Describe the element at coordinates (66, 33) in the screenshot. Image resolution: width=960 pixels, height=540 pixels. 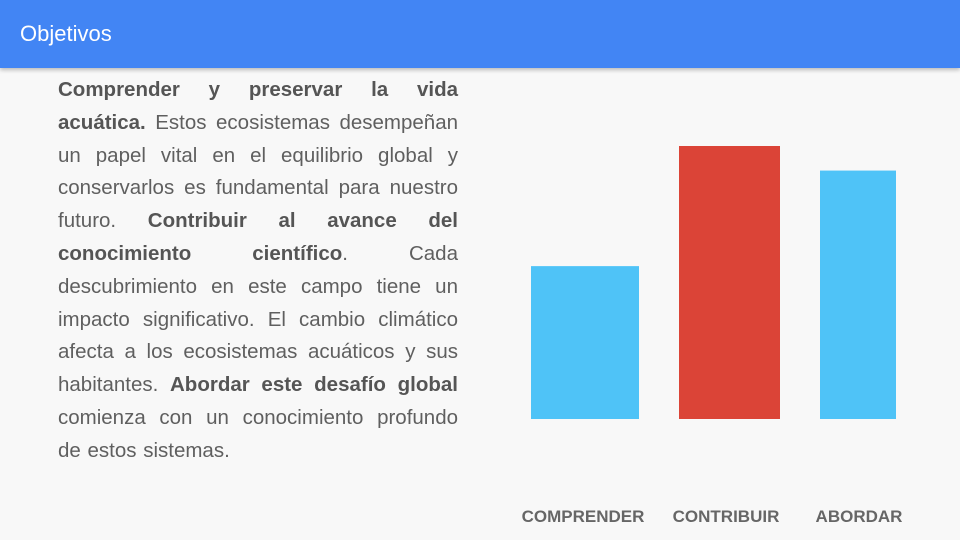
I see `slide-title: Objetivos` at that location.